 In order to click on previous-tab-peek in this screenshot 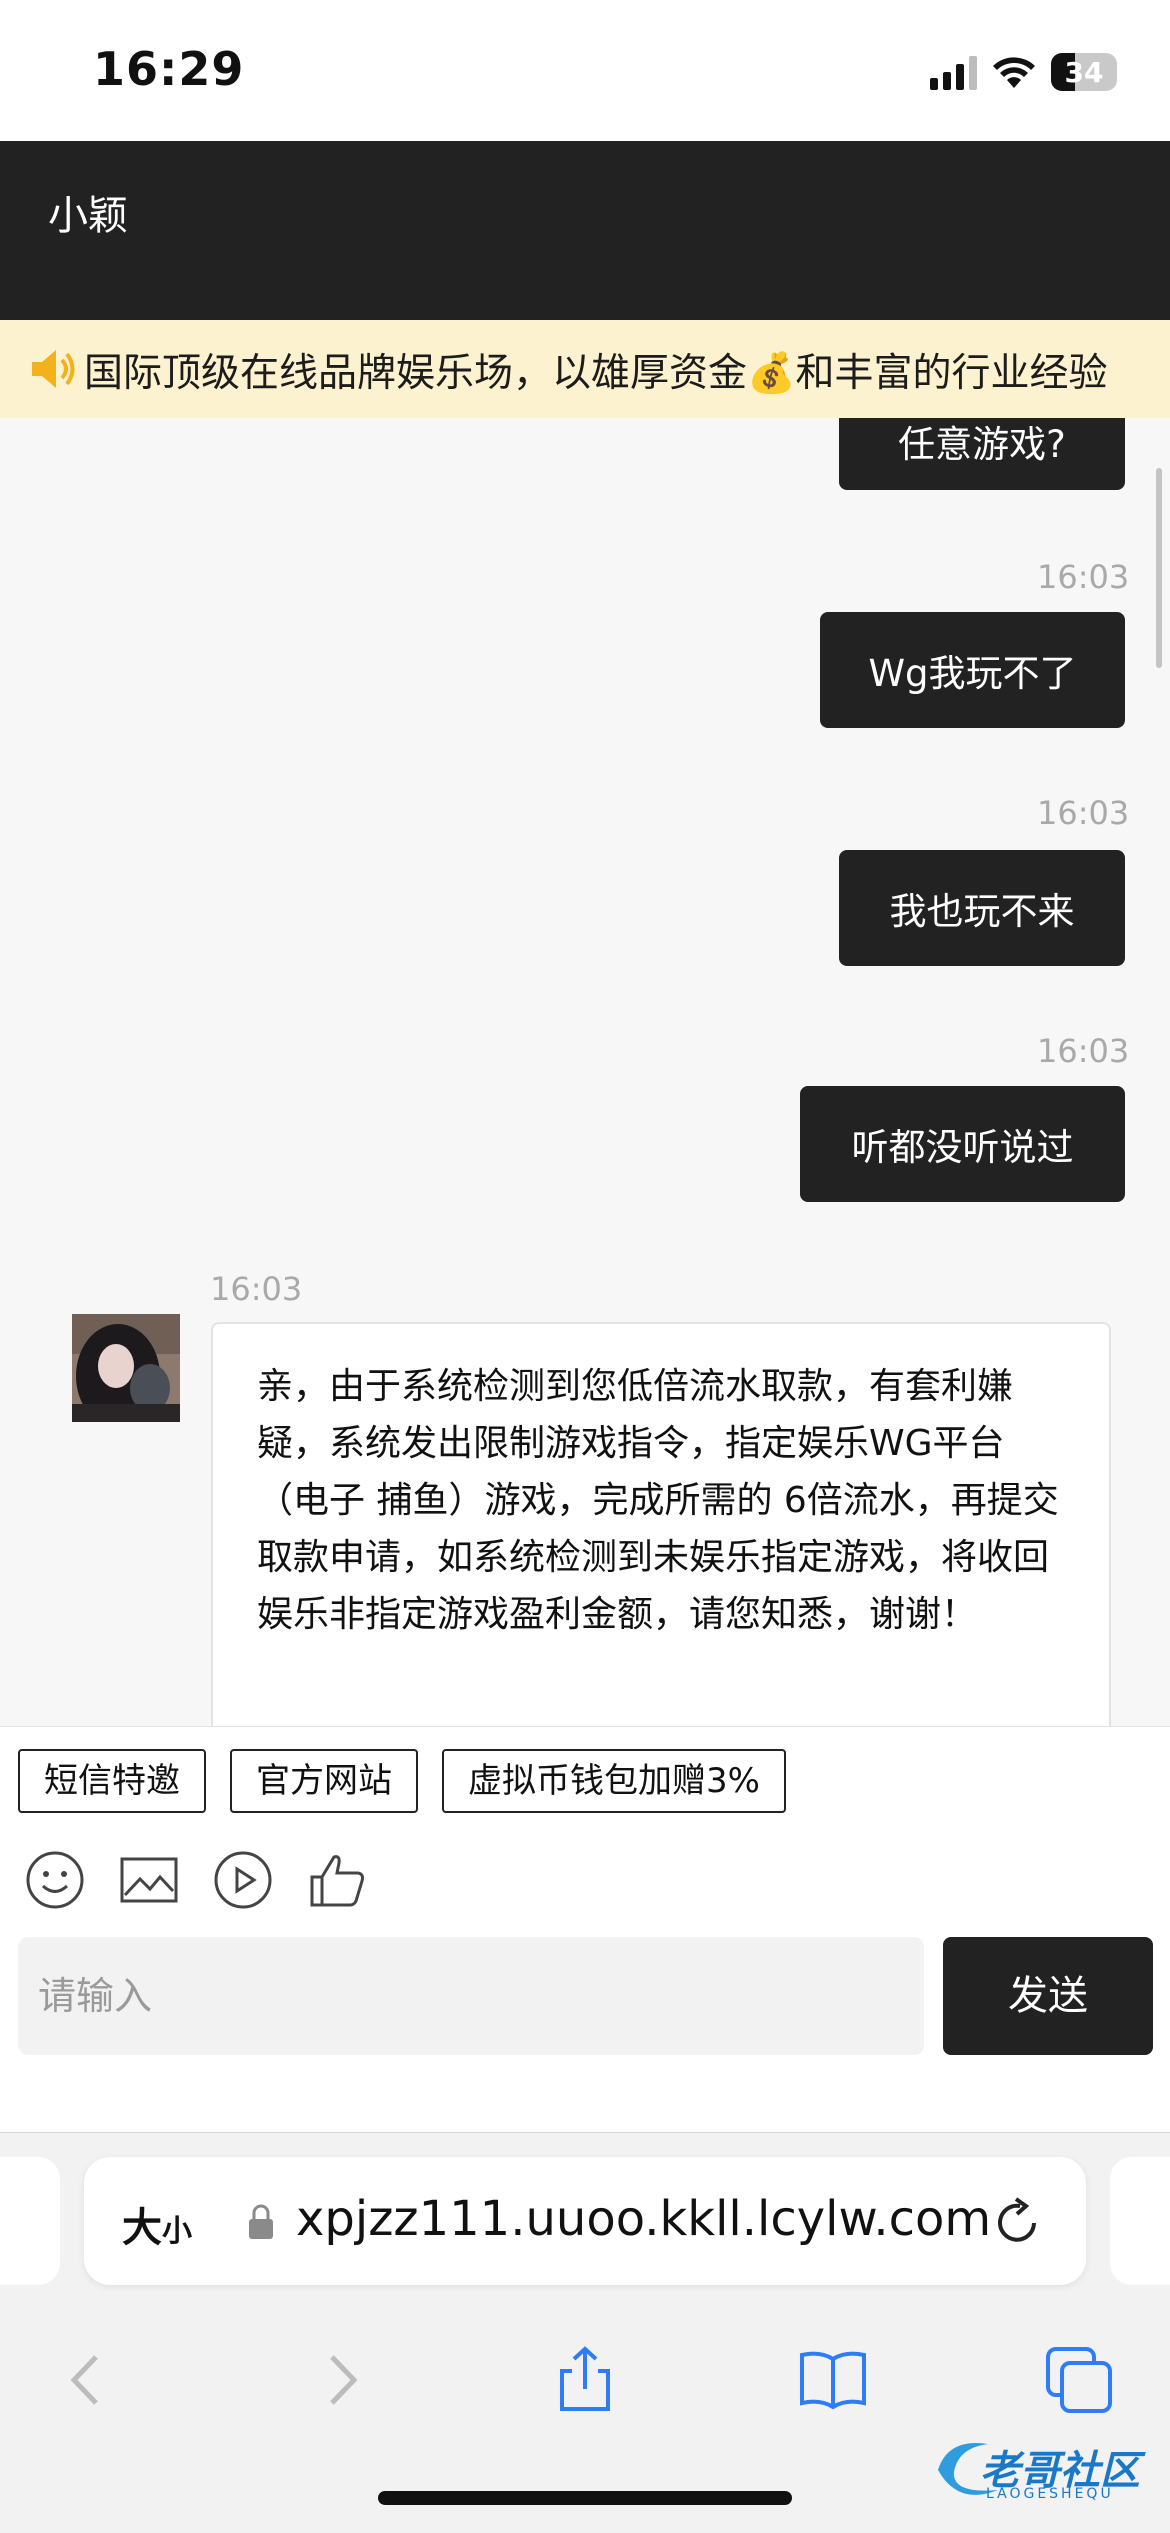, I will do `click(30, 2221)`.